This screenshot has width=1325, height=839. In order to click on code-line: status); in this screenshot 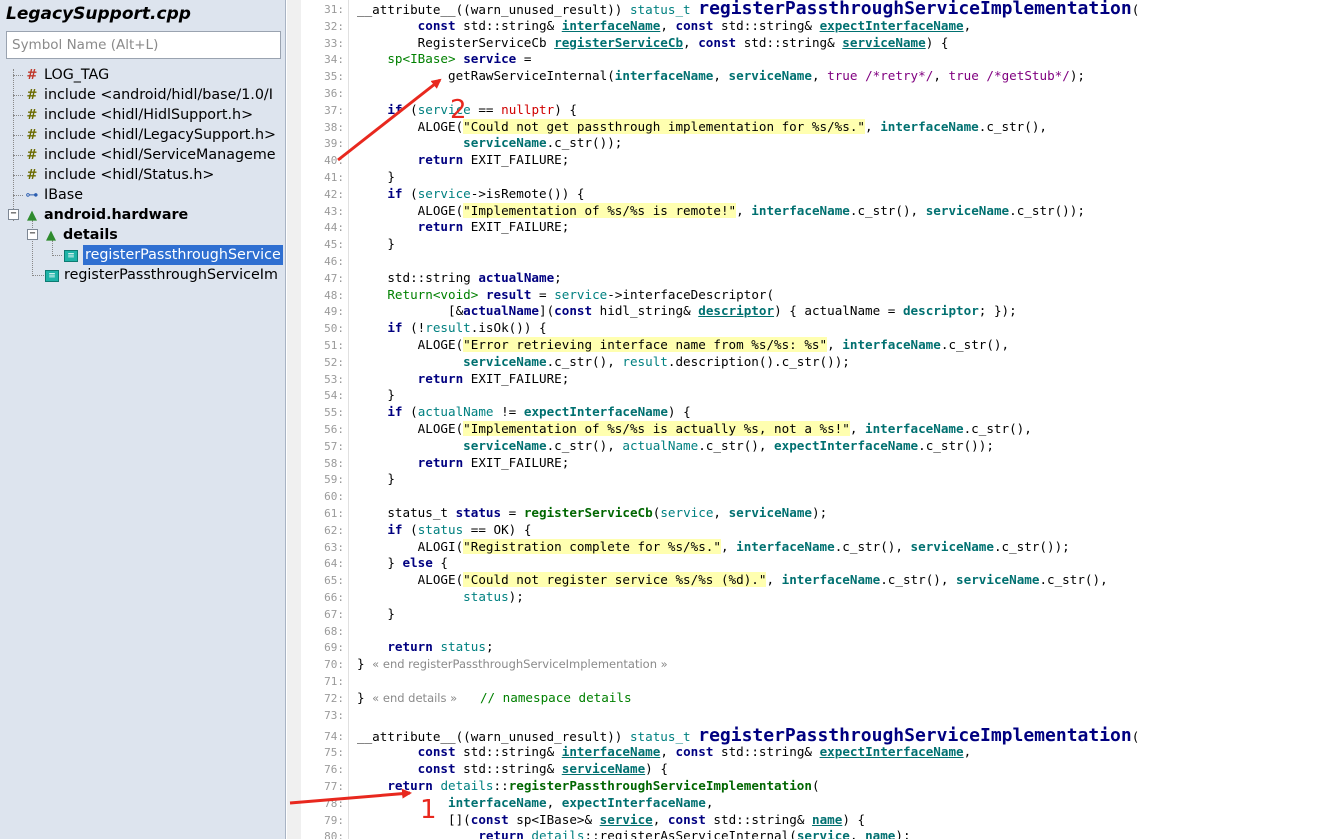, I will do `click(493, 596)`.